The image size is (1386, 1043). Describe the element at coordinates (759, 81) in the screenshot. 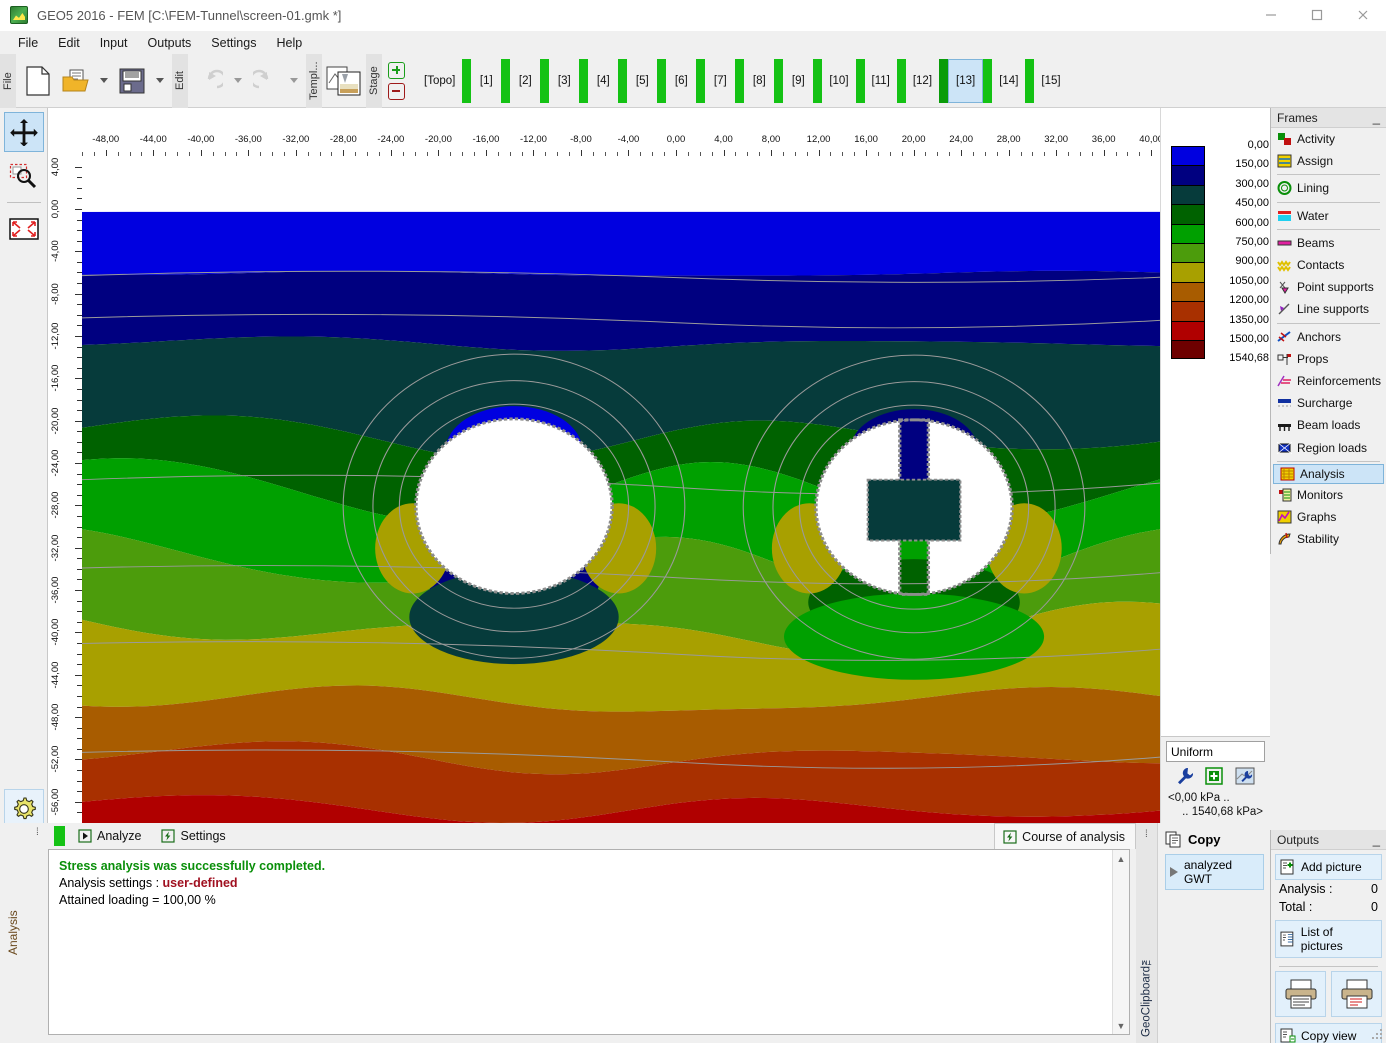

I see `stage-tab-8: [8]` at that location.